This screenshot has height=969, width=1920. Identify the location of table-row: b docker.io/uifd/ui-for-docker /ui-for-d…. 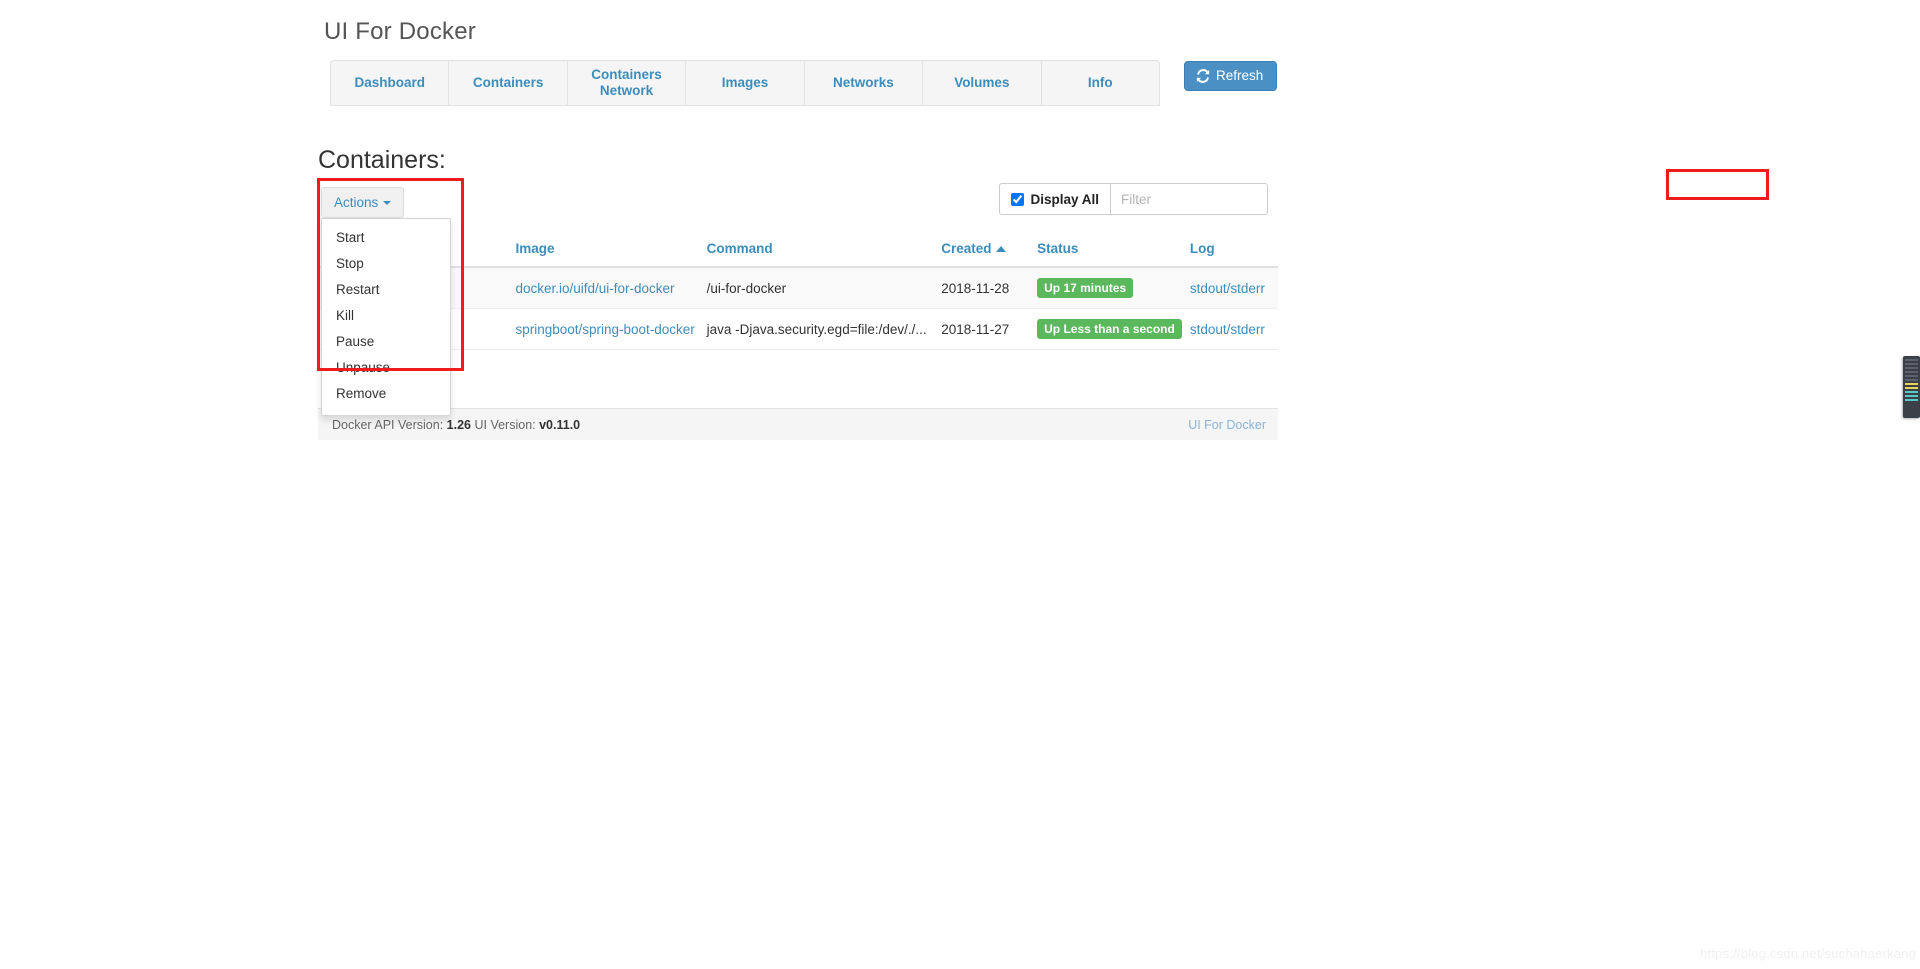
(798, 288).